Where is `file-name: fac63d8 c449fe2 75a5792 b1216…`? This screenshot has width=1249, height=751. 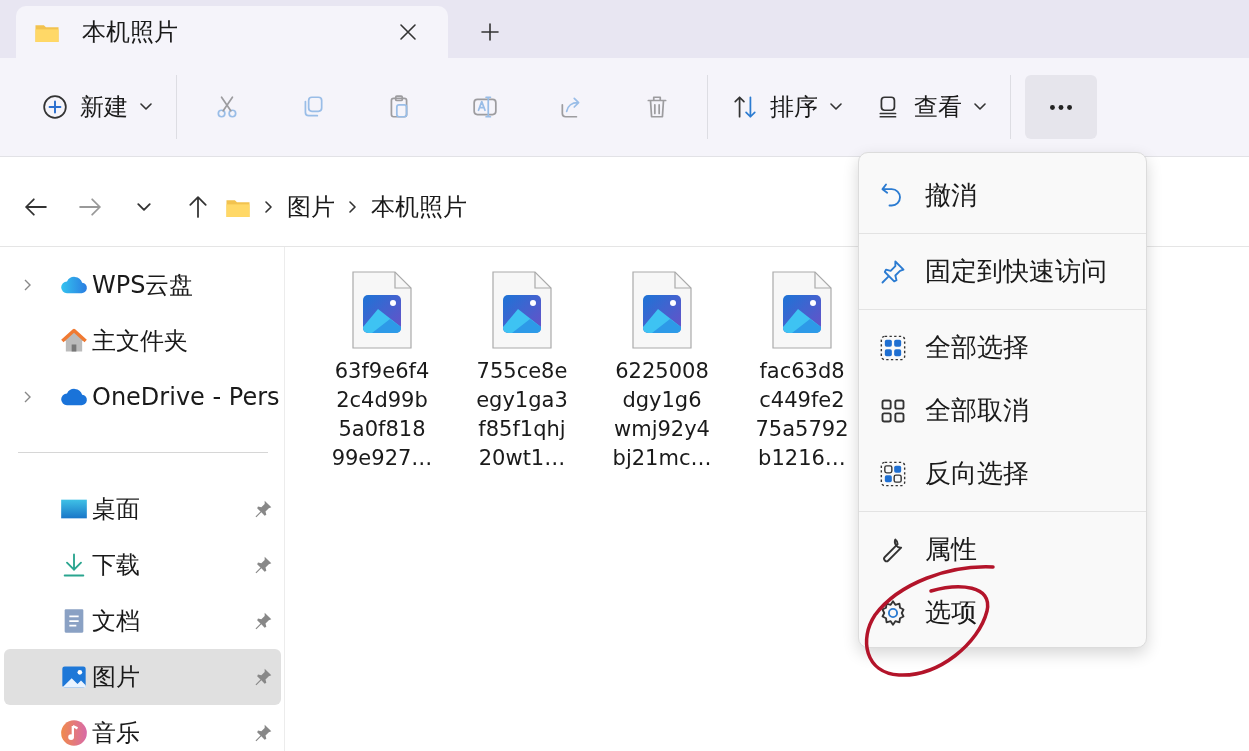
file-name: fac63d8 c449fe2 75a5792 b1216… is located at coordinates (802, 415).